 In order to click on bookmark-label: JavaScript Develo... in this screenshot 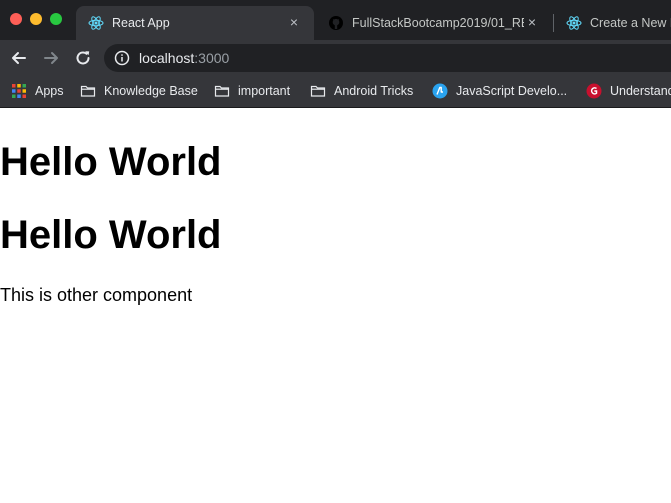, I will do `click(512, 91)`.